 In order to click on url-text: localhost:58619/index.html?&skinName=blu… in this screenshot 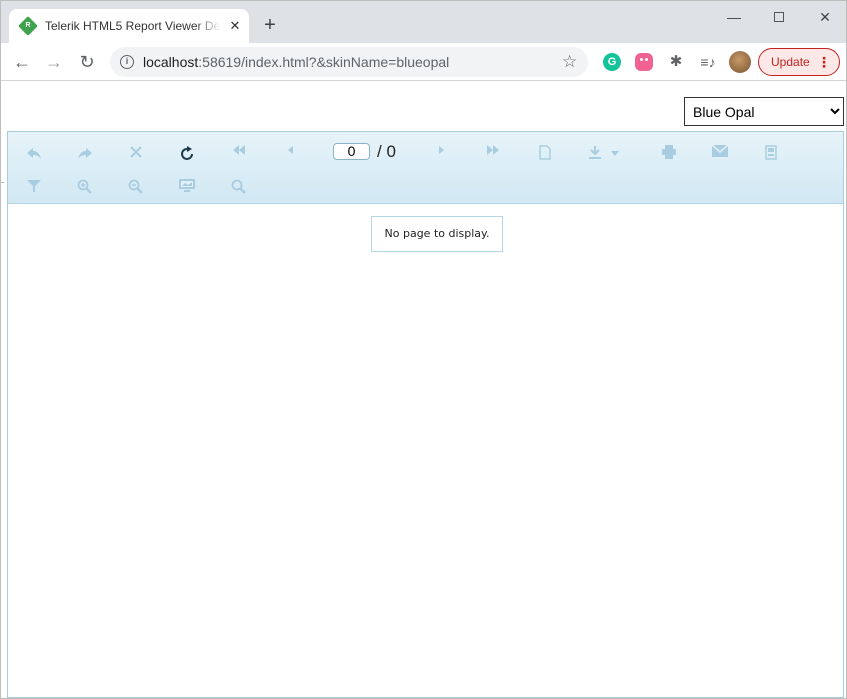, I will do `click(296, 62)`.